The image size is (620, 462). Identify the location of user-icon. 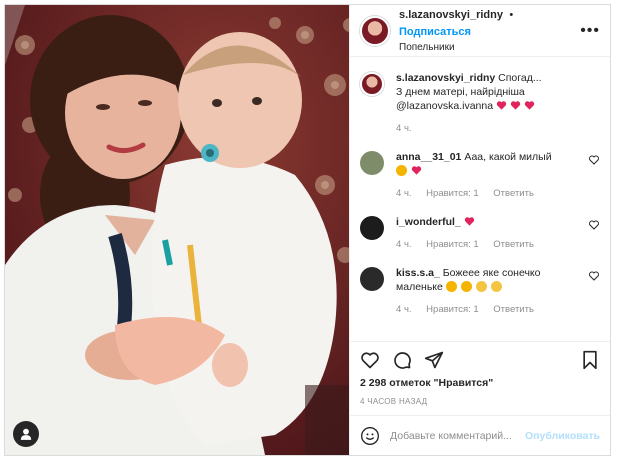
(26, 434).